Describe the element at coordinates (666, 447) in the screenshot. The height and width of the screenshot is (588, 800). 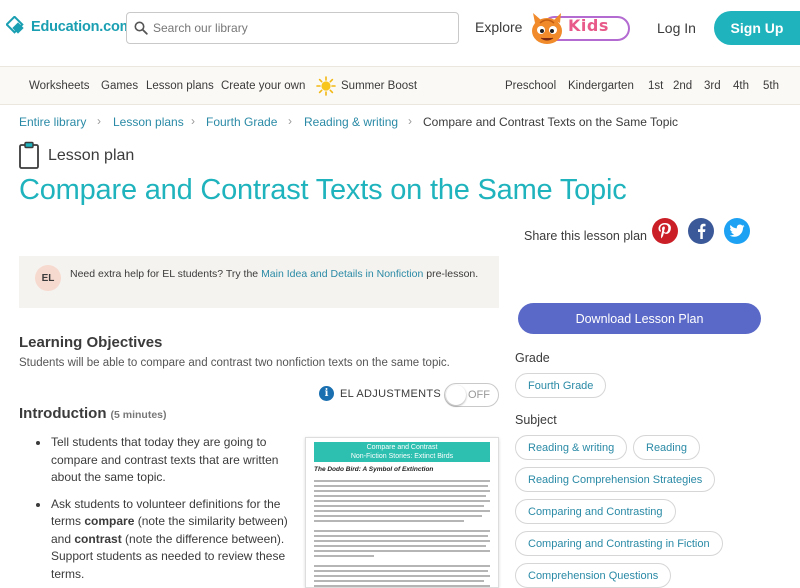
I see `subject-tag: Reading` at that location.